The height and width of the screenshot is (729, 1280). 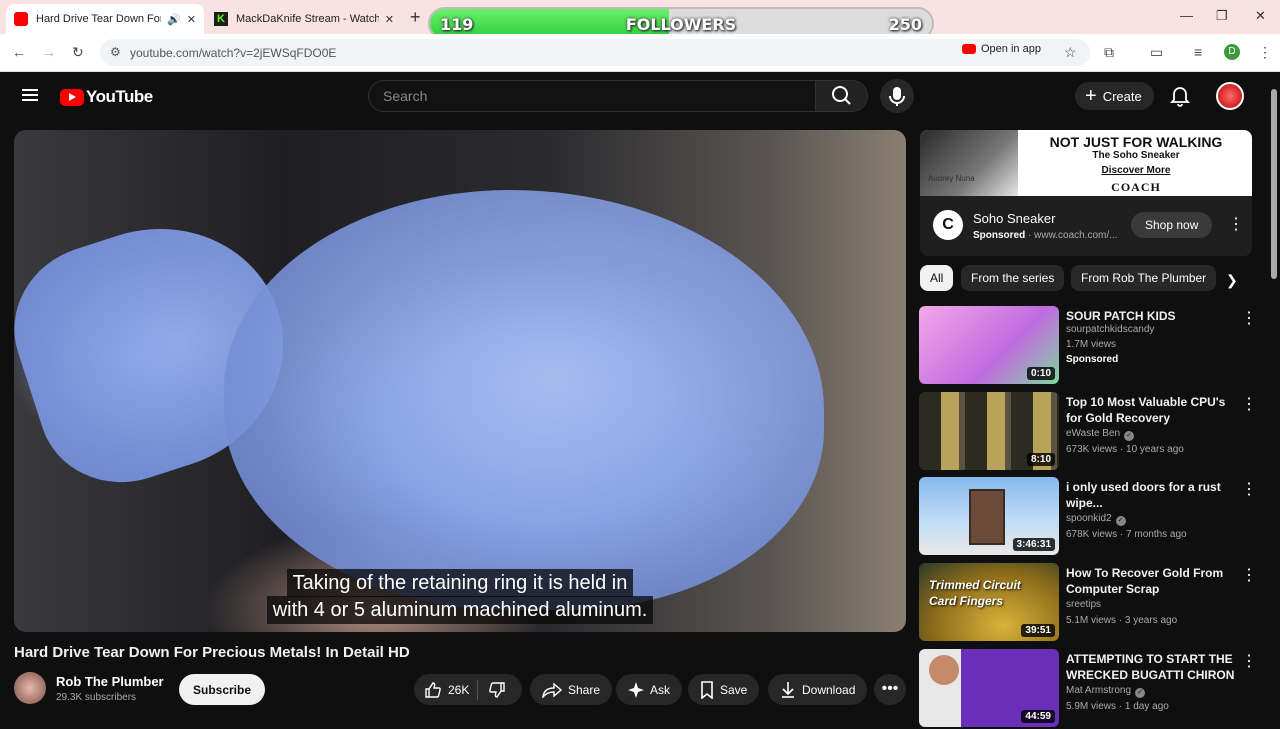 I want to click on ad-photo-caption: Audrey Nuna, so click(x=951, y=178).